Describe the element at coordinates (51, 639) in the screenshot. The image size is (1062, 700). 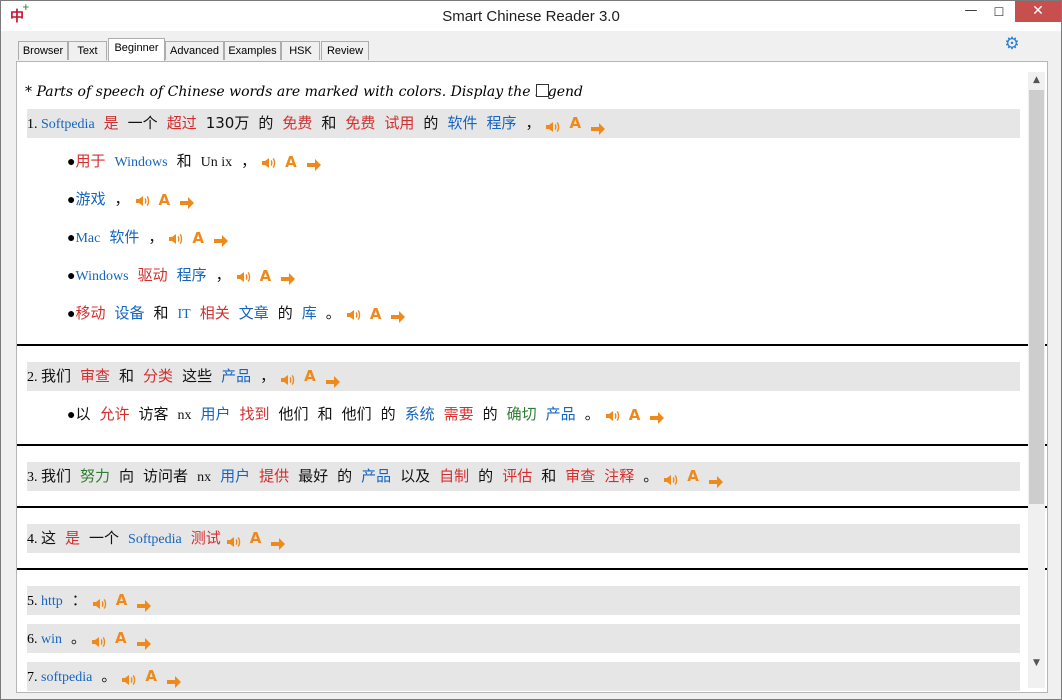
I see `chinese-word: win` at that location.